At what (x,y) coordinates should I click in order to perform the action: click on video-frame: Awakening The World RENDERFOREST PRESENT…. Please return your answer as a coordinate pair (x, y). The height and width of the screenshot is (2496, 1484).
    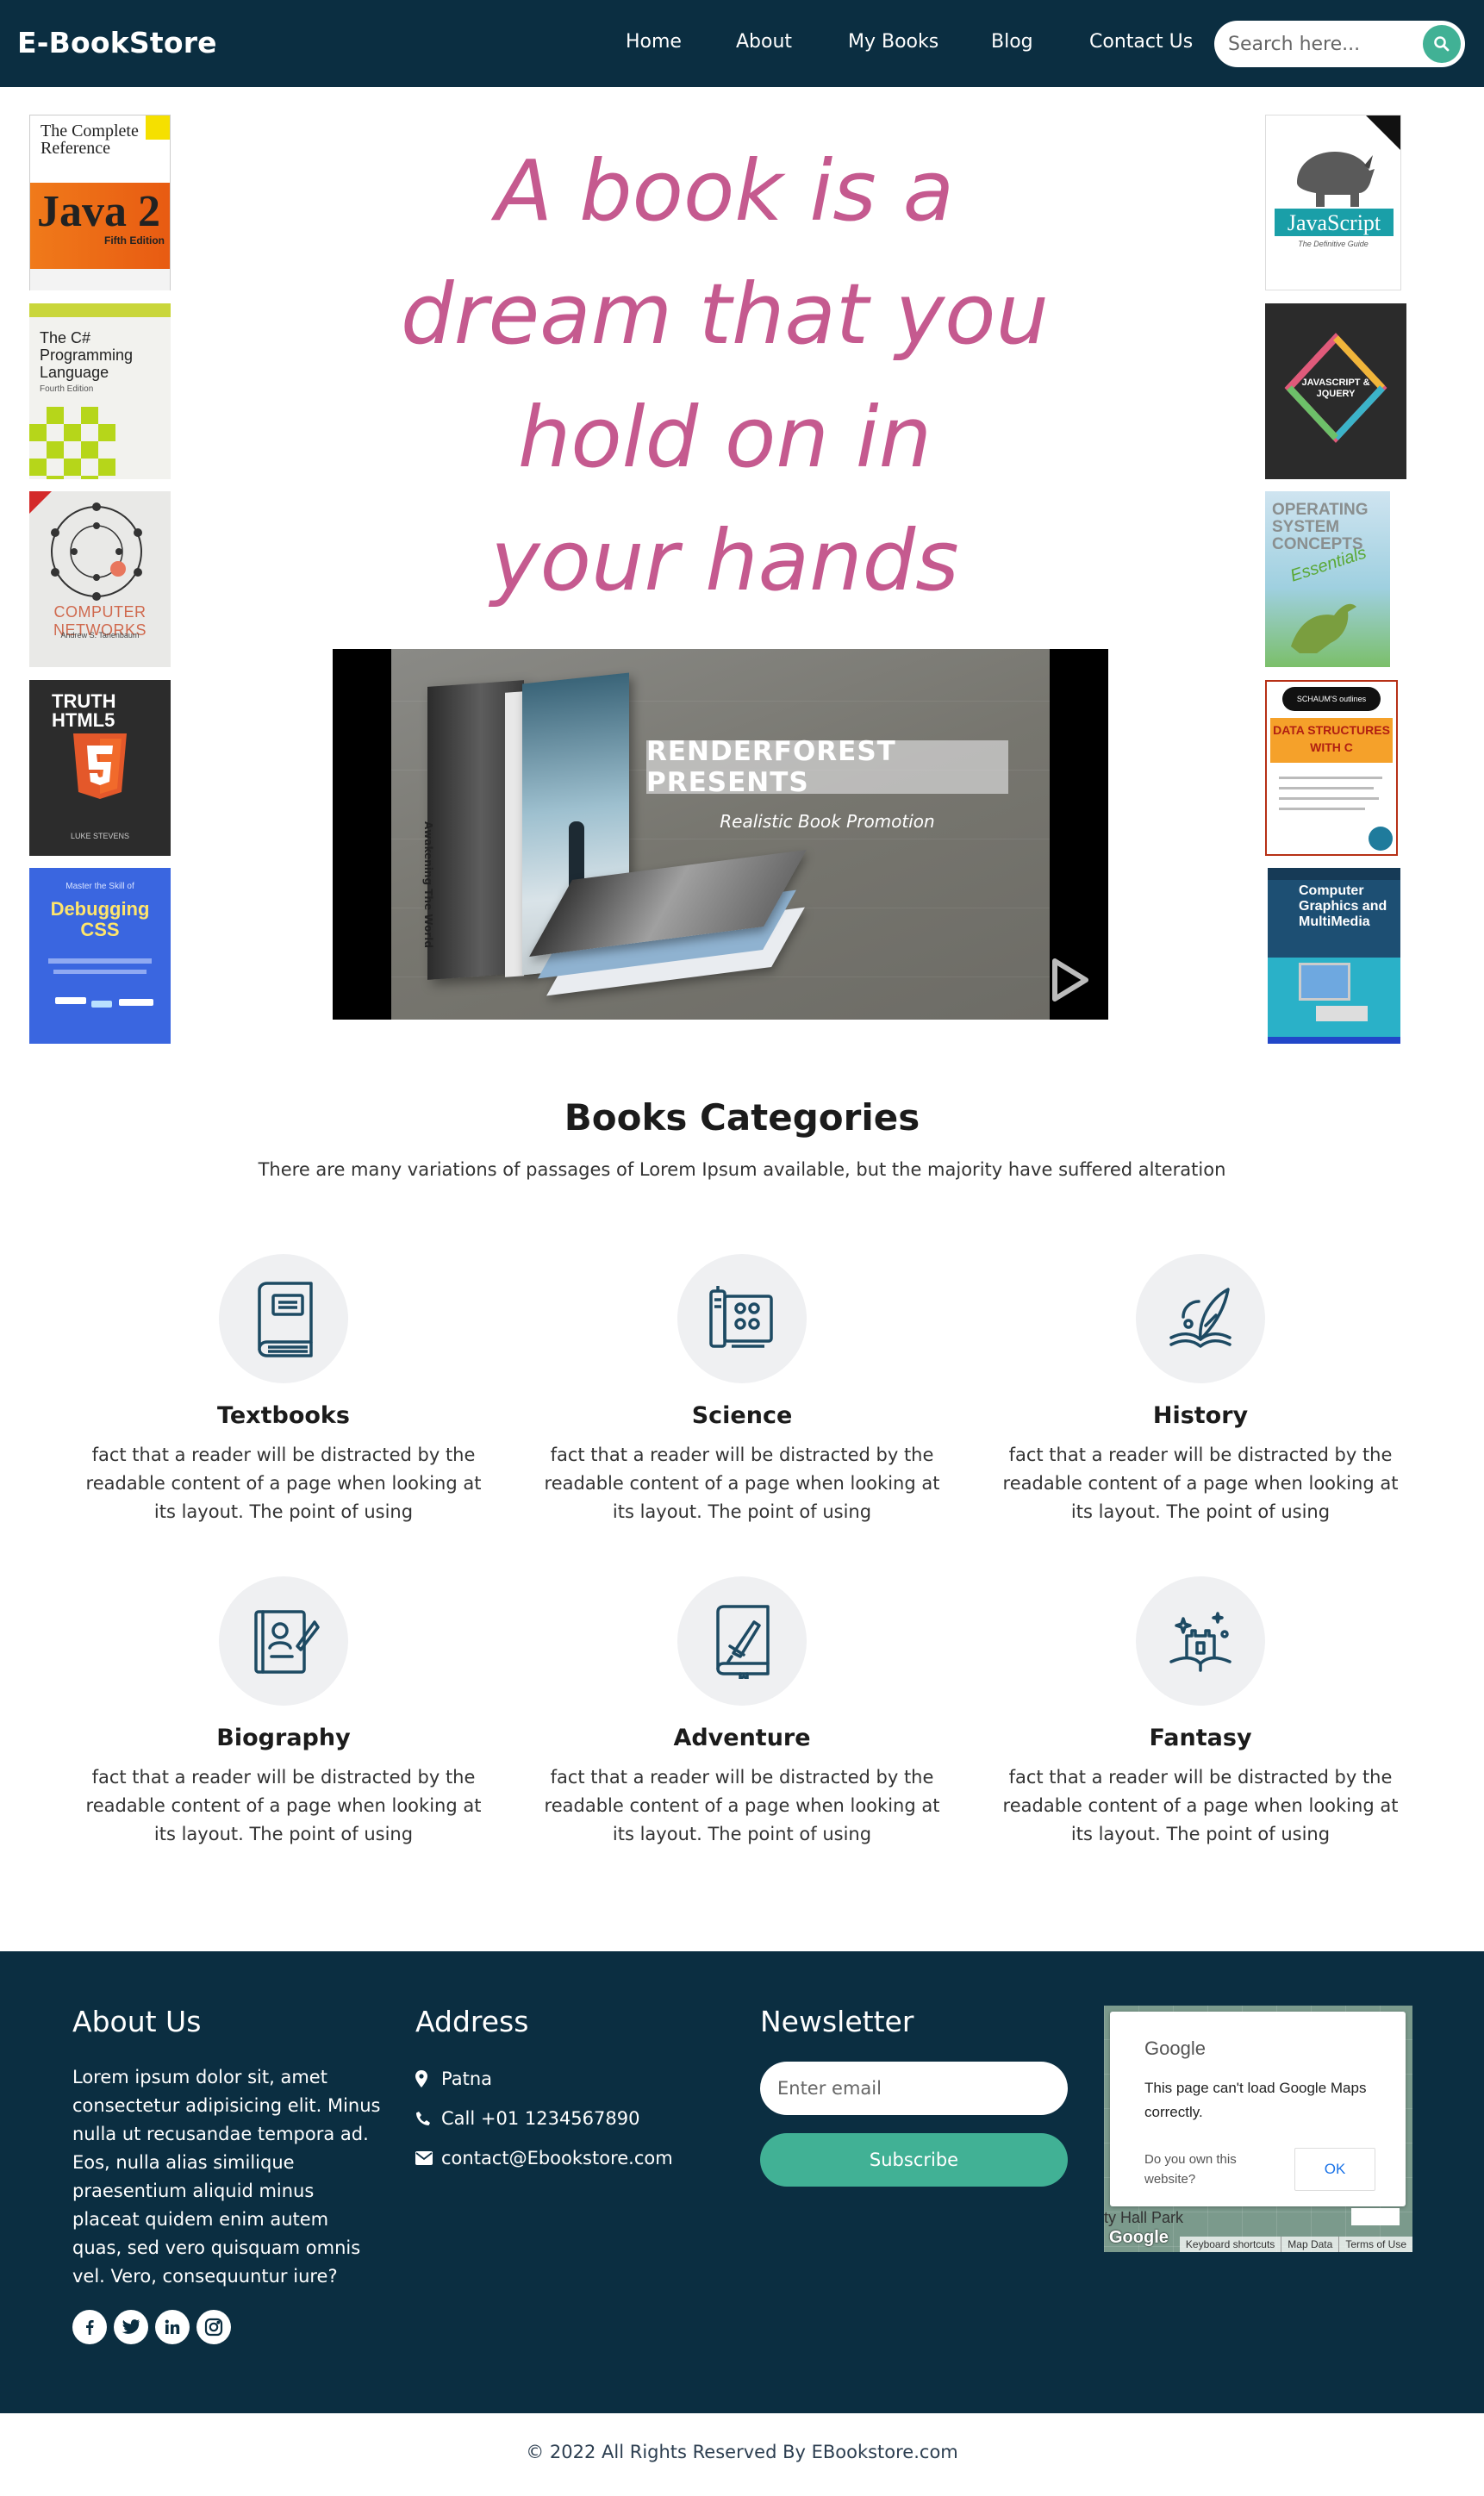
    Looking at the image, I should click on (721, 835).